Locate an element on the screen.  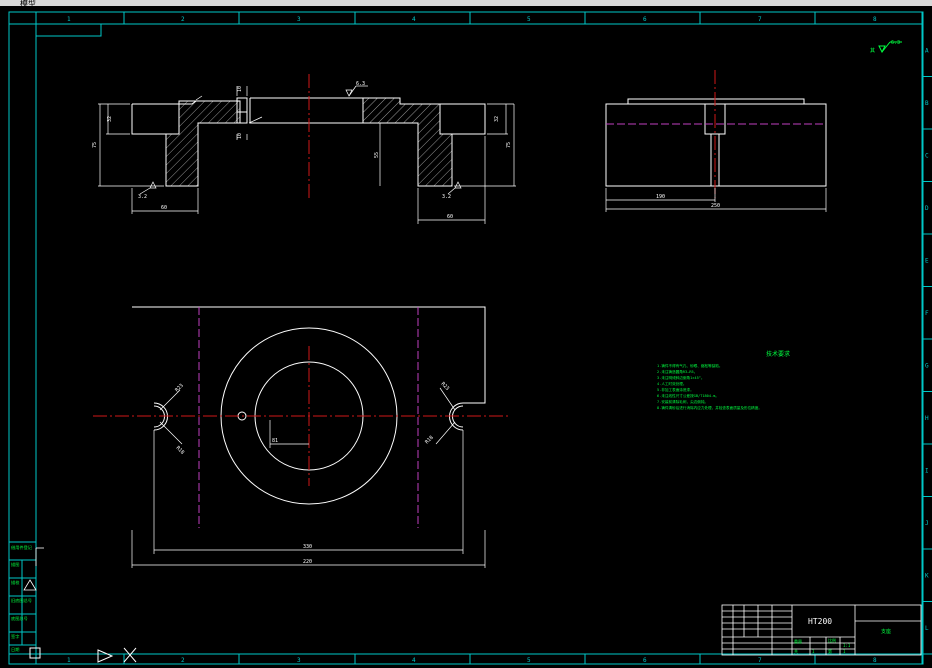
dim-slot-depth: 10 is located at coordinates (240, 136).